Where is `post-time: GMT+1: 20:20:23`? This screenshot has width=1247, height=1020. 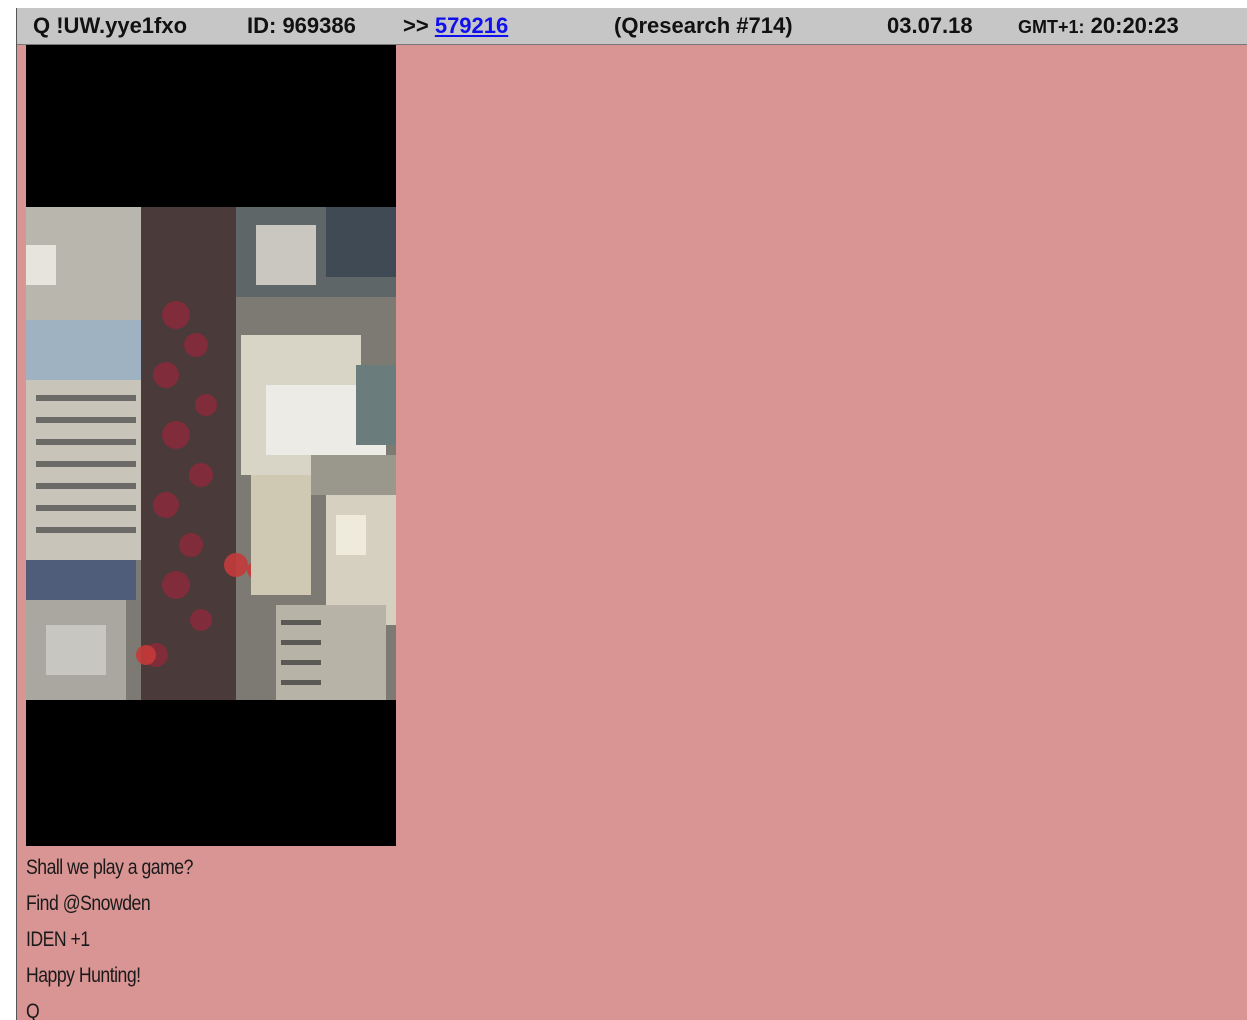 post-time: GMT+1: 20:20:23 is located at coordinates (1098, 26).